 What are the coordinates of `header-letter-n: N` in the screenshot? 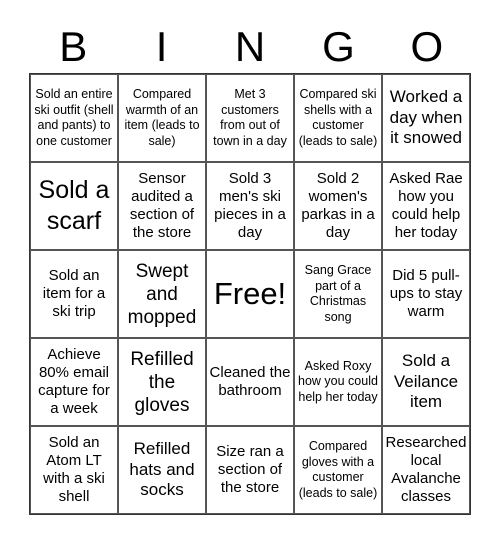 It's located at (250, 46).